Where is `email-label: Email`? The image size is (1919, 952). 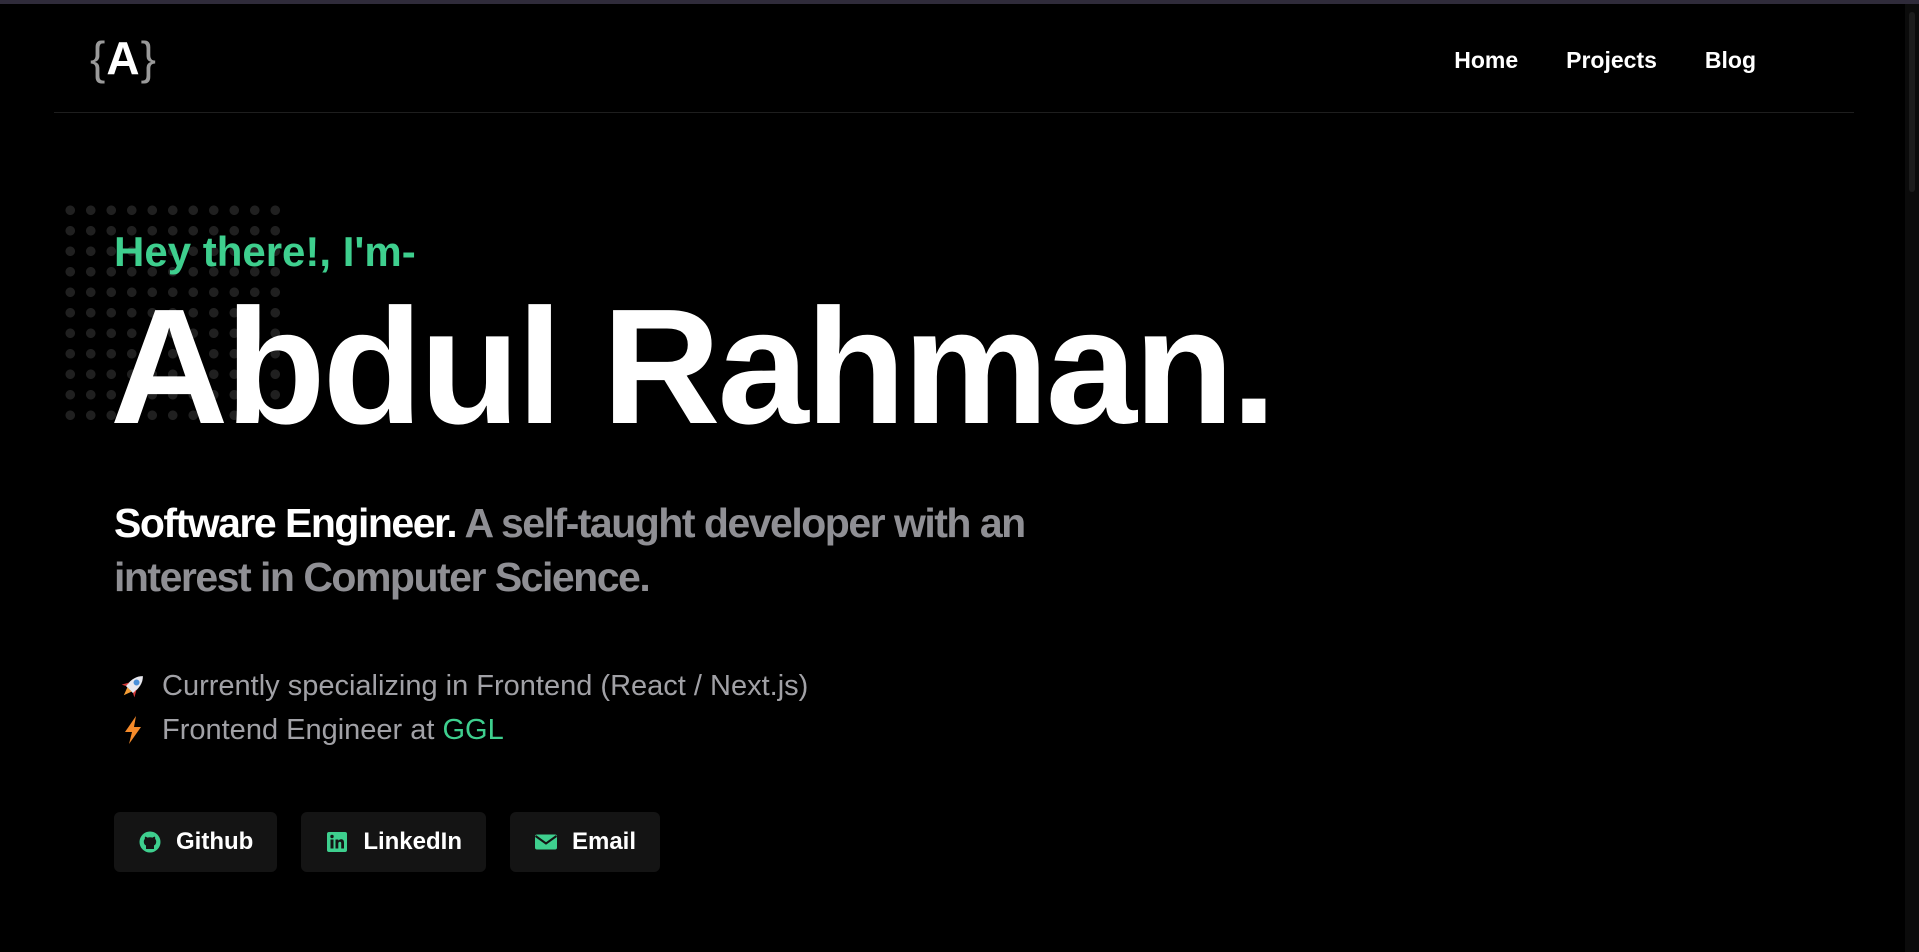 email-label: Email is located at coordinates (604, 841).